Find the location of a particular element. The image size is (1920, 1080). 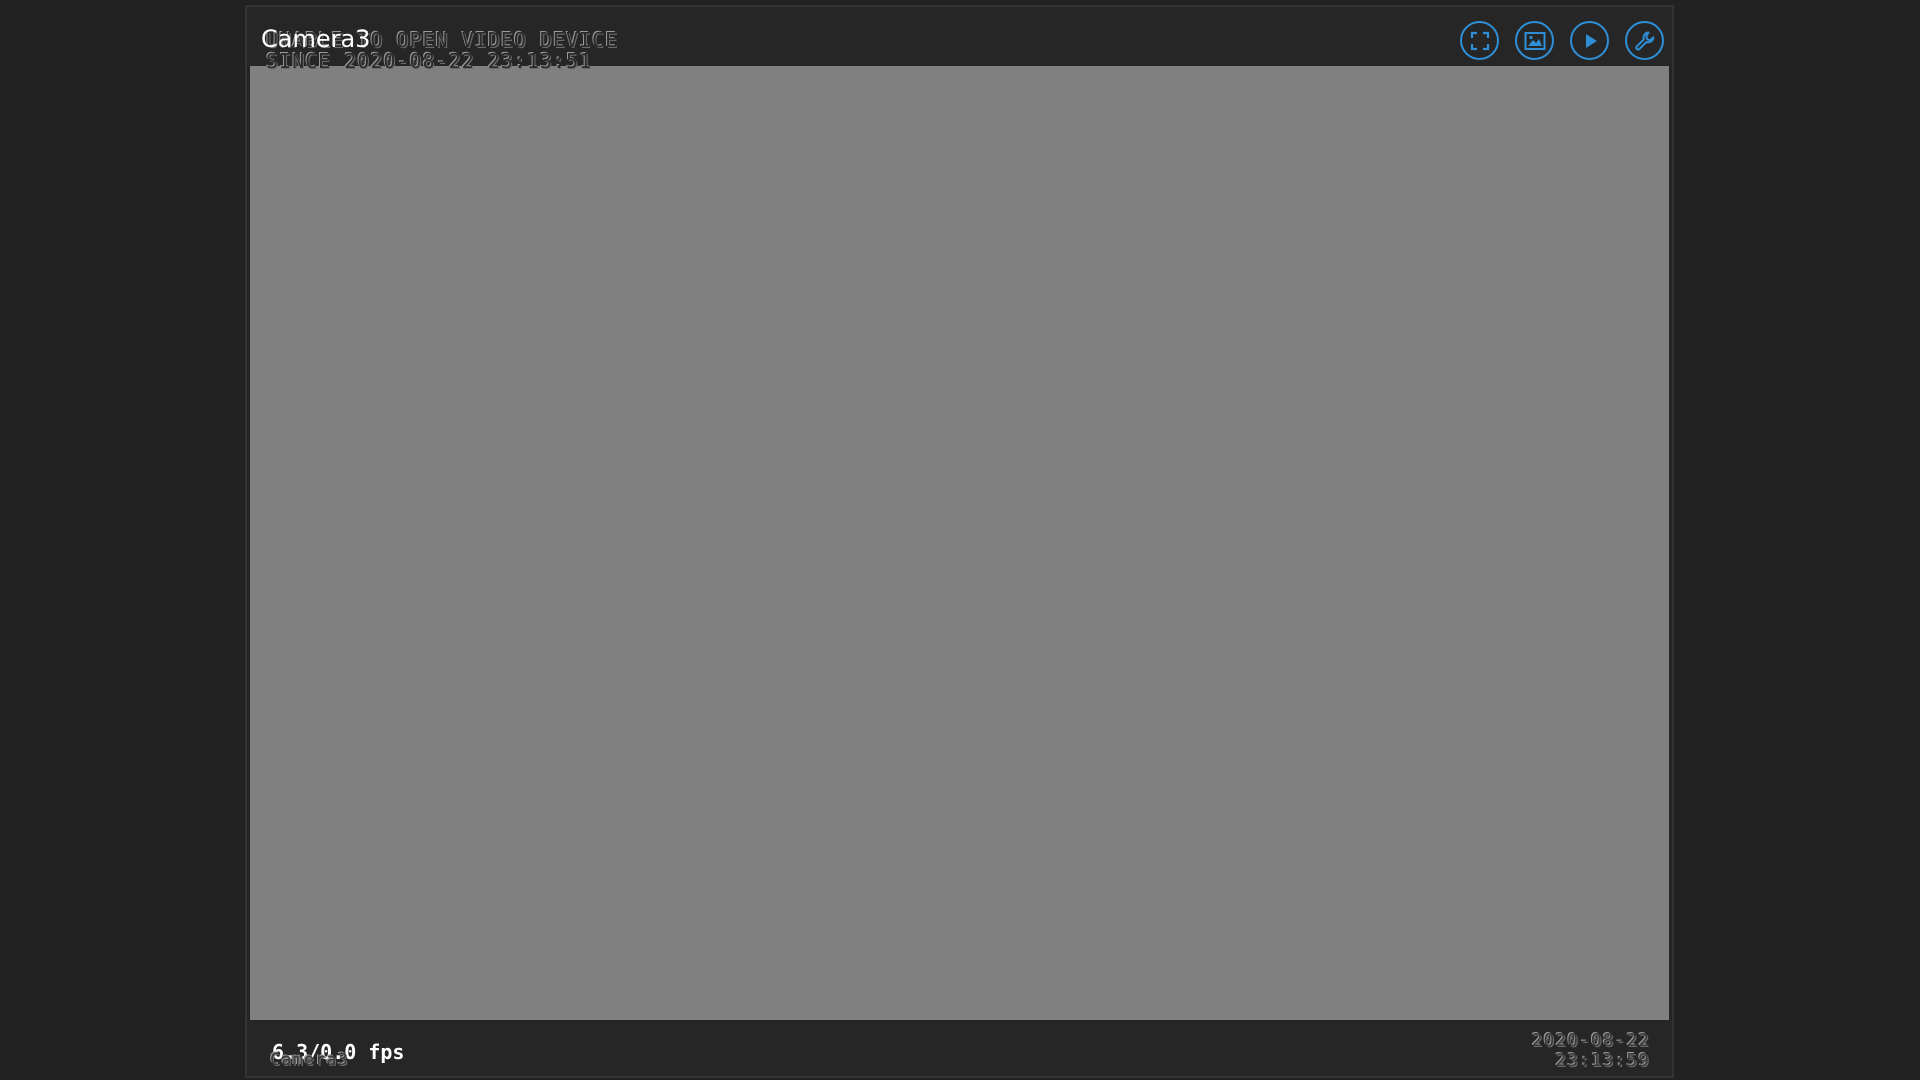

osd-timestamp: 2020-08-22 23:13:59 is located at coordinates (1591, 1051).